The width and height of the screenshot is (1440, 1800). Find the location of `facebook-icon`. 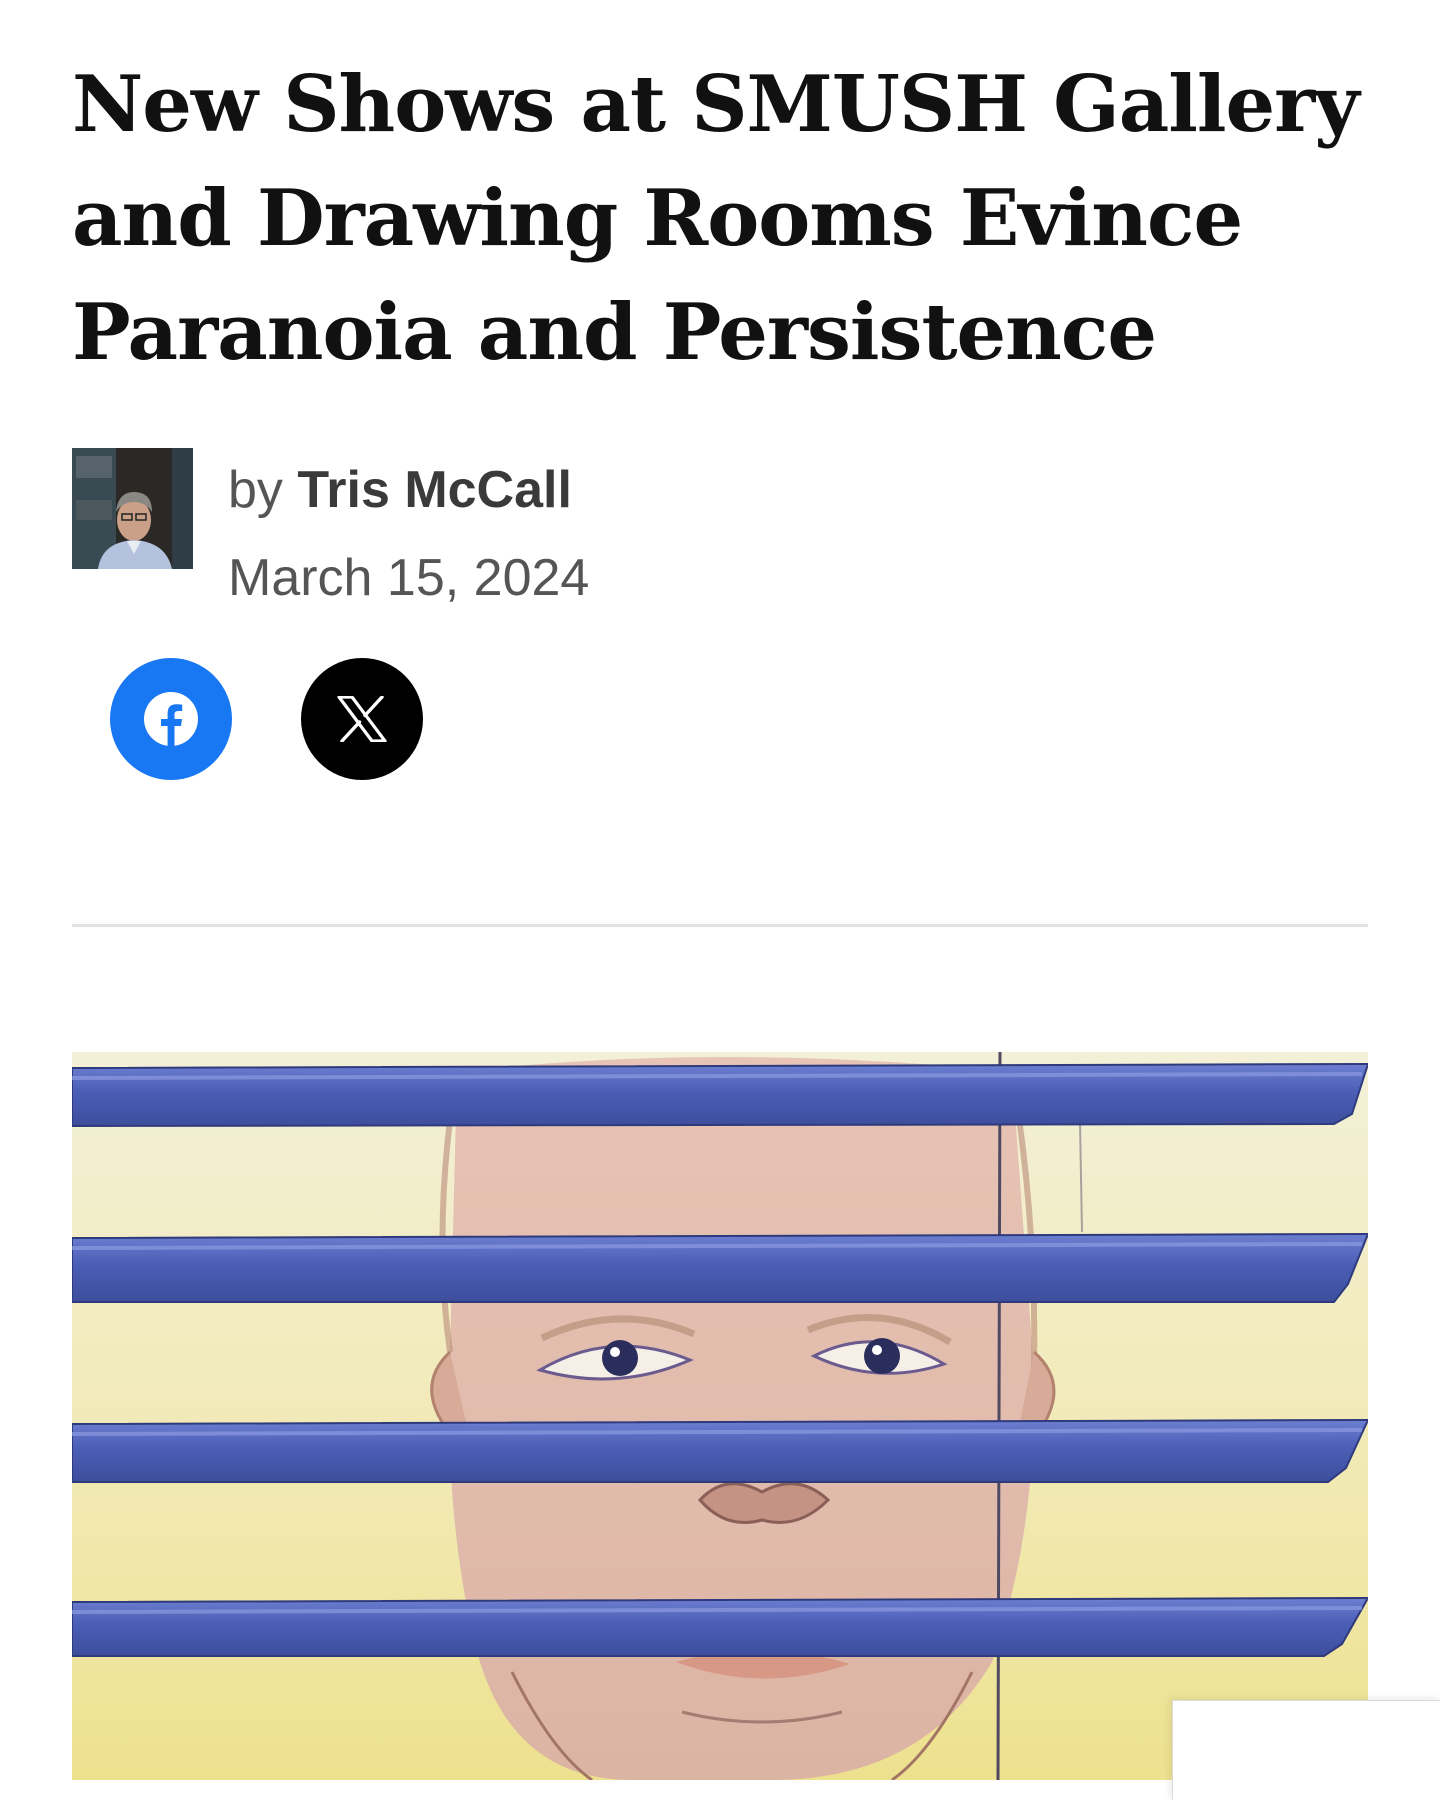

facebook-icon is located at coordinates (171, 719).